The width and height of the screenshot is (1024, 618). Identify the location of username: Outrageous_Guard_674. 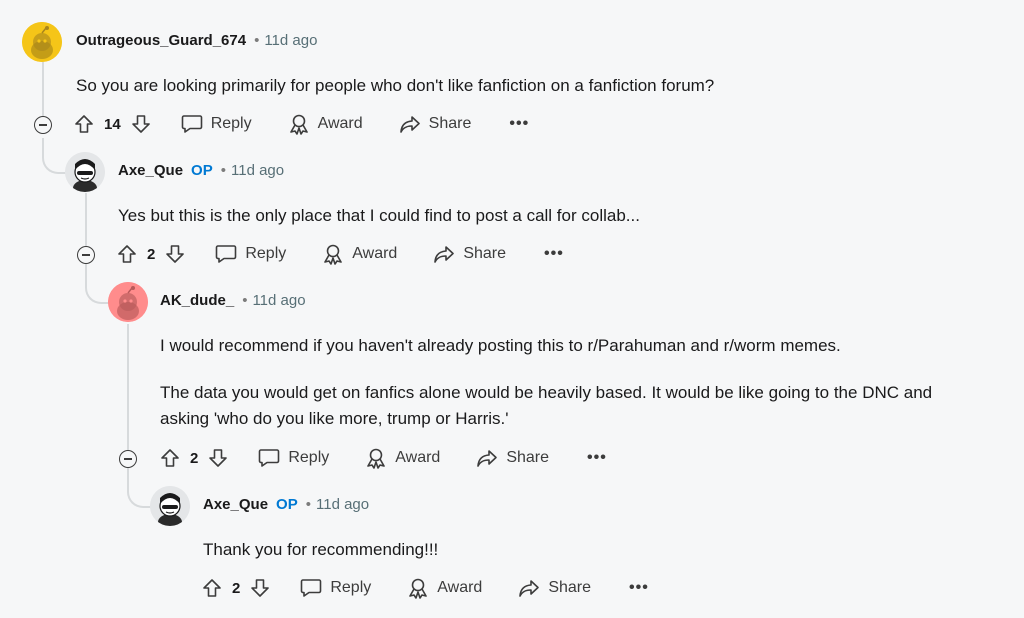
(161, 40).